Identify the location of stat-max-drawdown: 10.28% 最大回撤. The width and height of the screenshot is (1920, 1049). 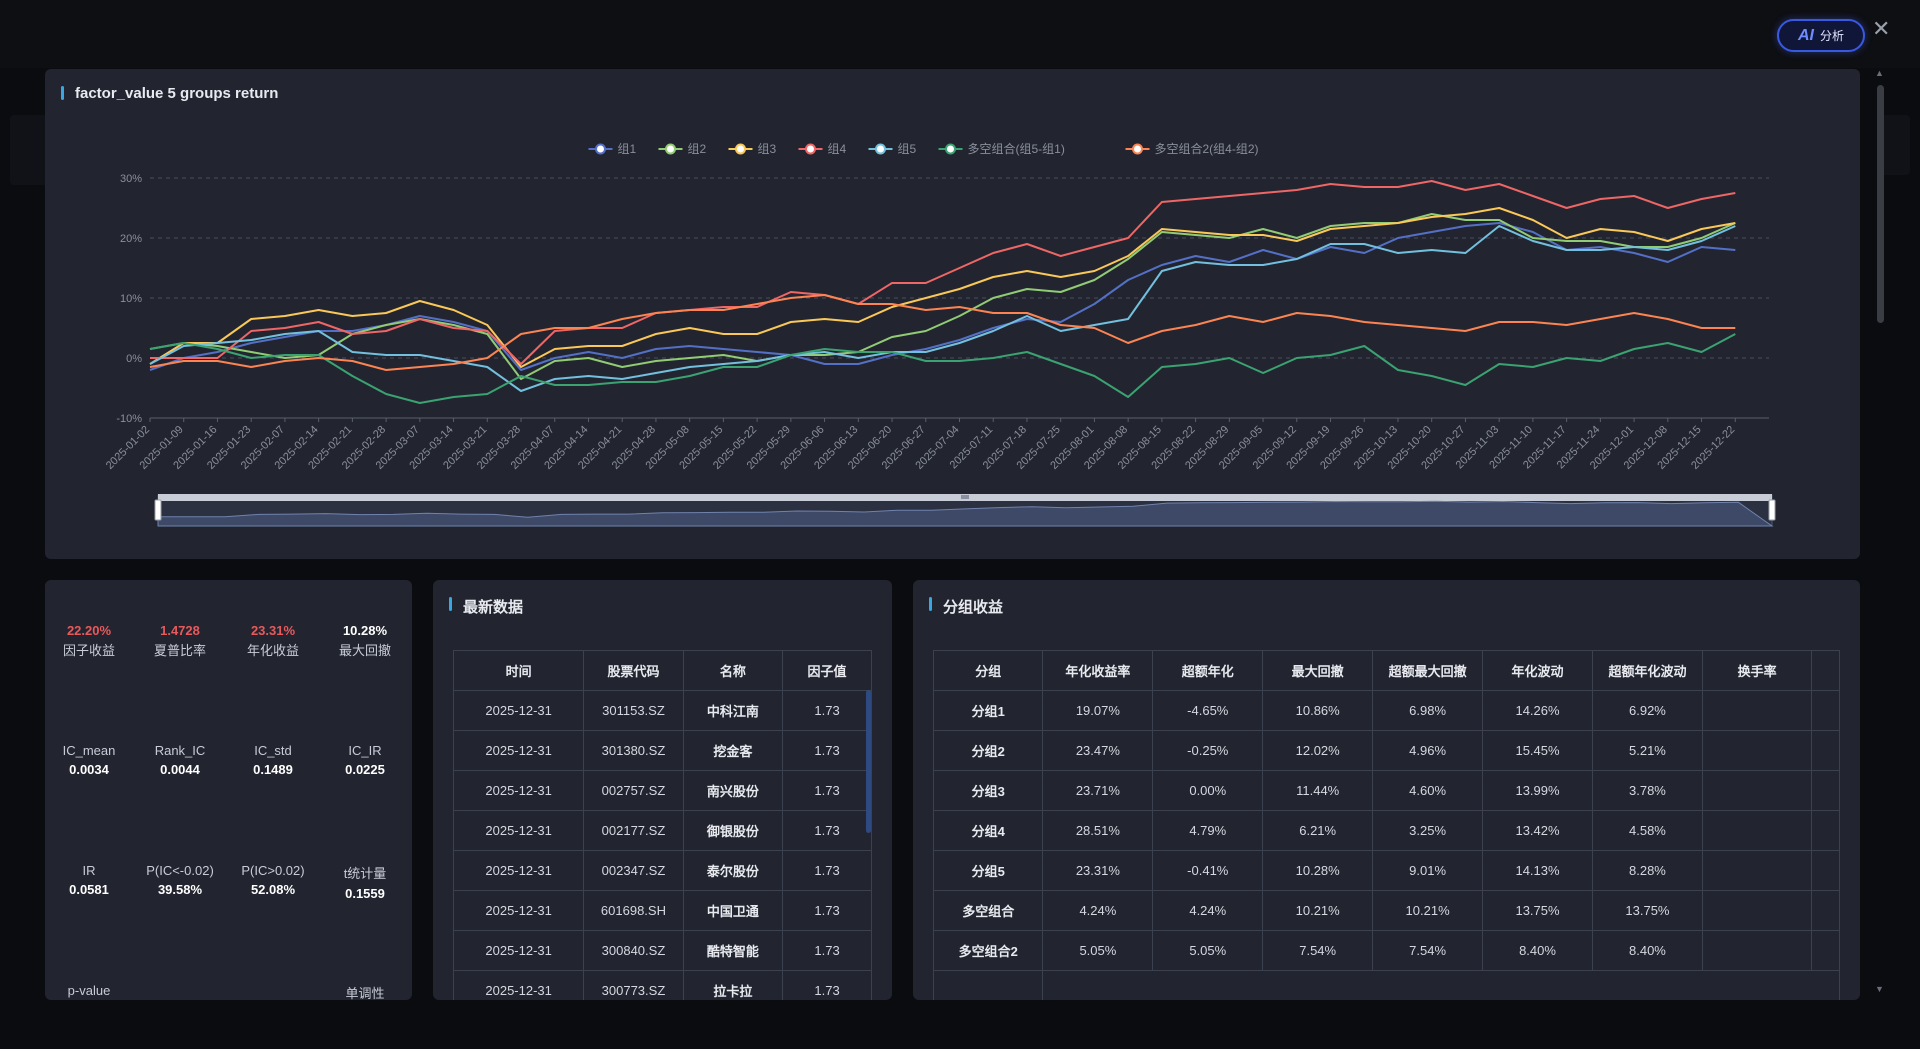
(365, 641).